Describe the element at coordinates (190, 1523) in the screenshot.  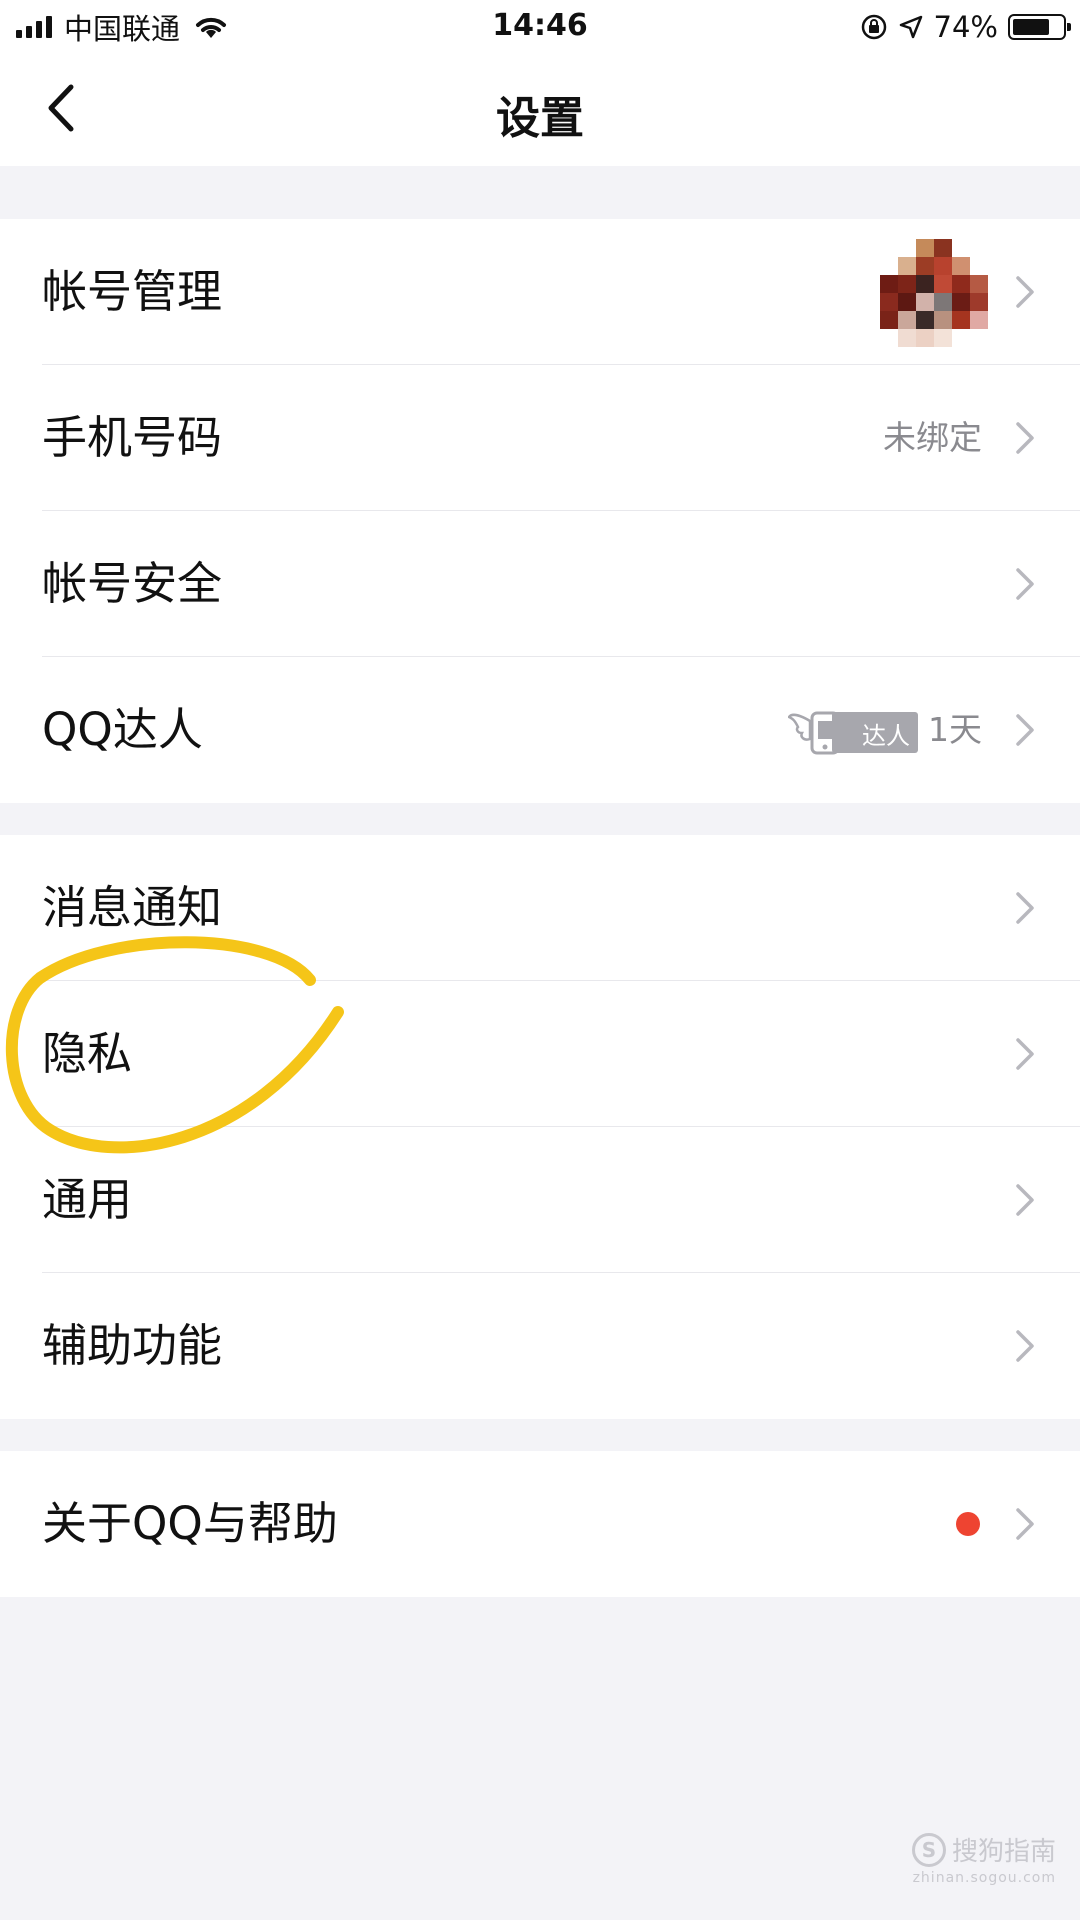
I see `row-label: 关于QQ与帮助` at that location.